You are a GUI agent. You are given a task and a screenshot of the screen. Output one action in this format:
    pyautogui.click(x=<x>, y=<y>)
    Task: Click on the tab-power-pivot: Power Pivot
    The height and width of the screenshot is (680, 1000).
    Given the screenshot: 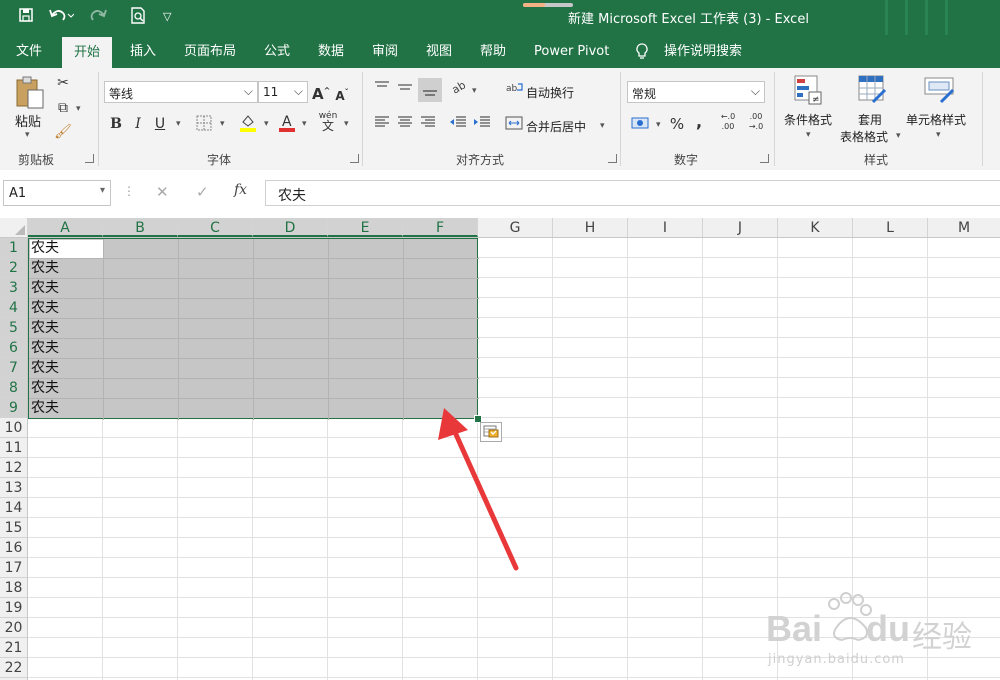 What is the action you would take?
    pyautogui.click(x=571, y=51)
    